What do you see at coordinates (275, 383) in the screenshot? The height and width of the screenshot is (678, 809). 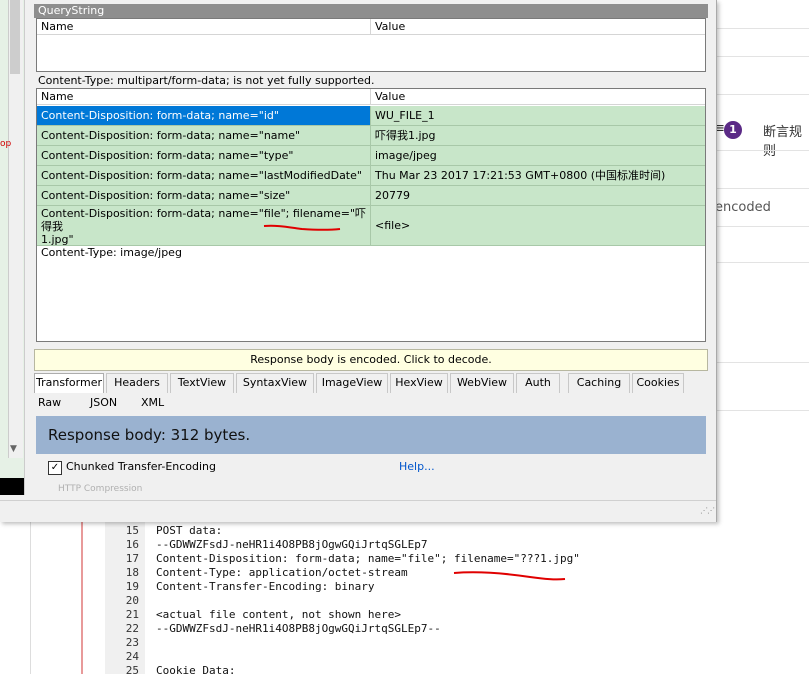 I see `tab-syntaxview: SyntaxView` at bounding box center [275, 383].